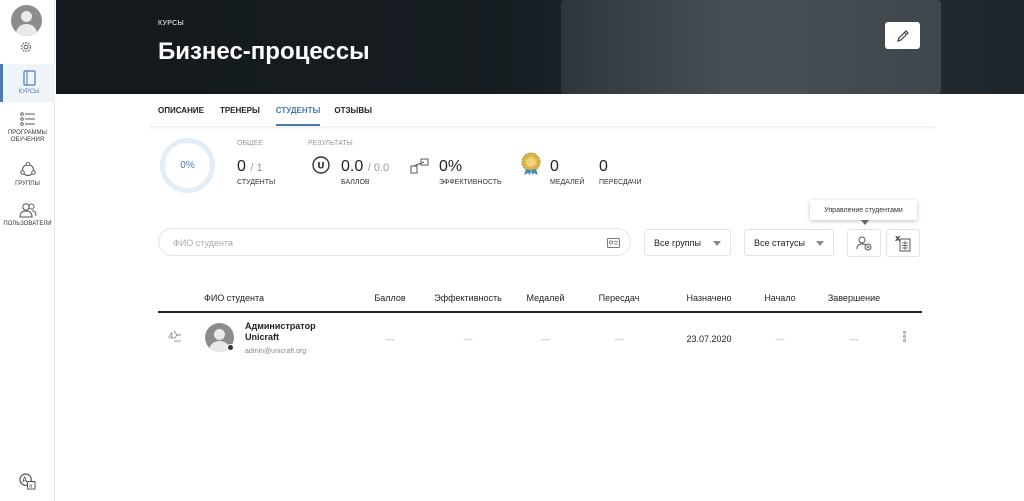 Image resolution: width=1024 pixels, height=501 pixels. What do you see at coordinates (27, 169) in the screenshot?
I see `group-icon` at bounding box center [27, 169].